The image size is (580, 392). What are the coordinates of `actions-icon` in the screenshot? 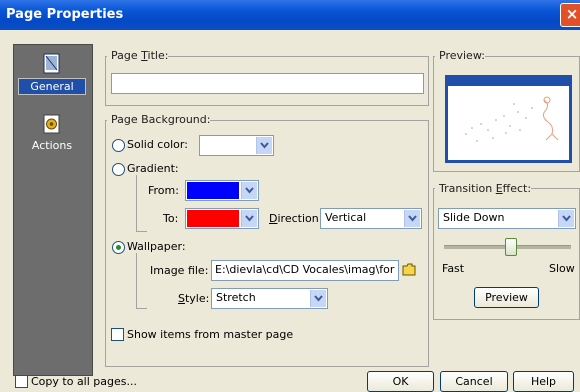 It's located at (52, 124).